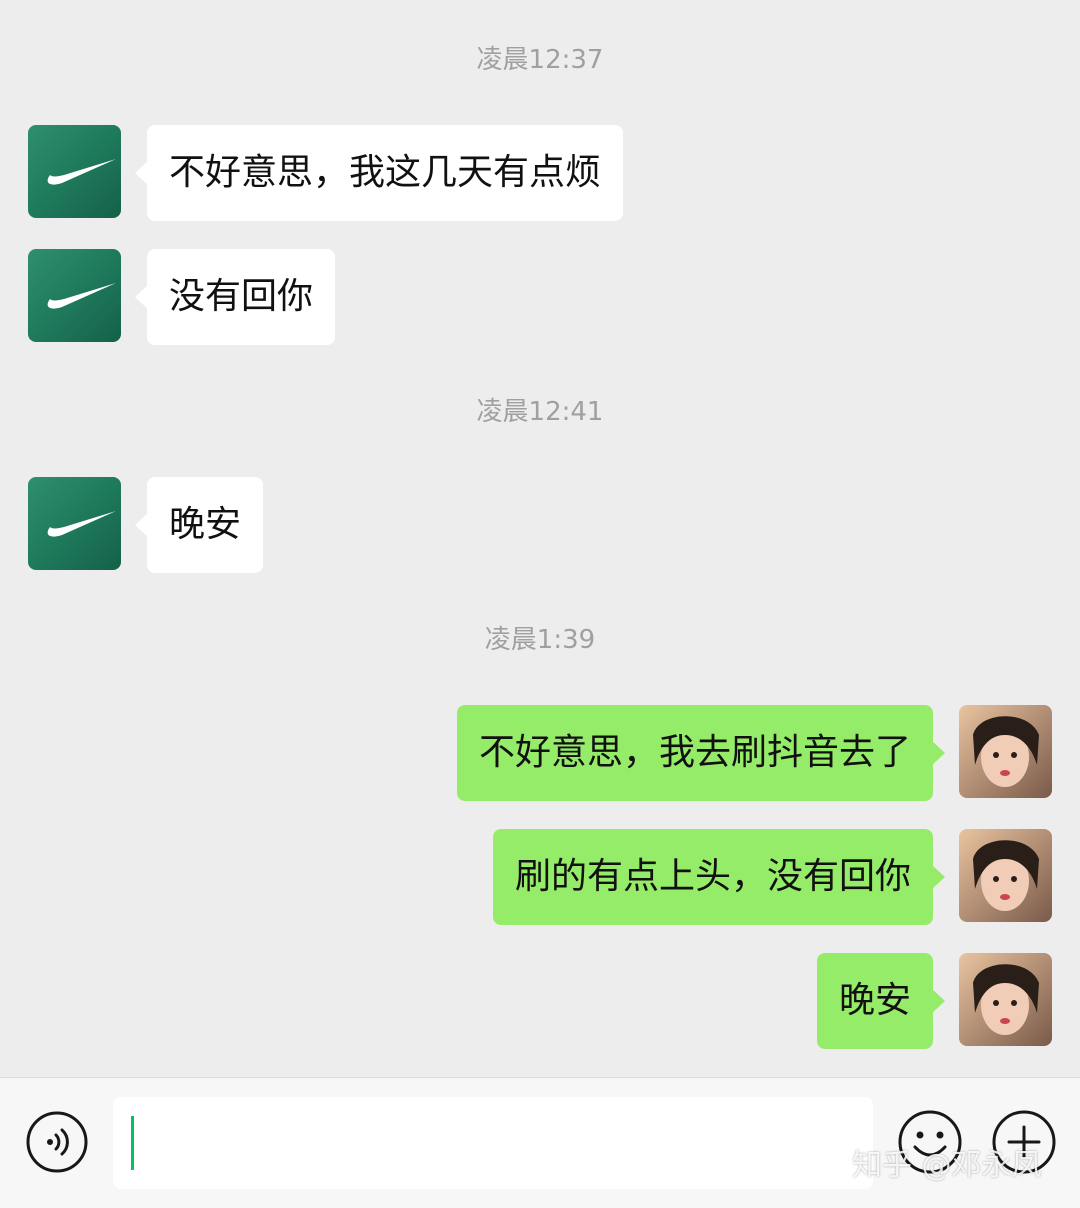  I want to click on message-bubble-outgoing: 刷的有点上头，没有回你, so click(719, 877).